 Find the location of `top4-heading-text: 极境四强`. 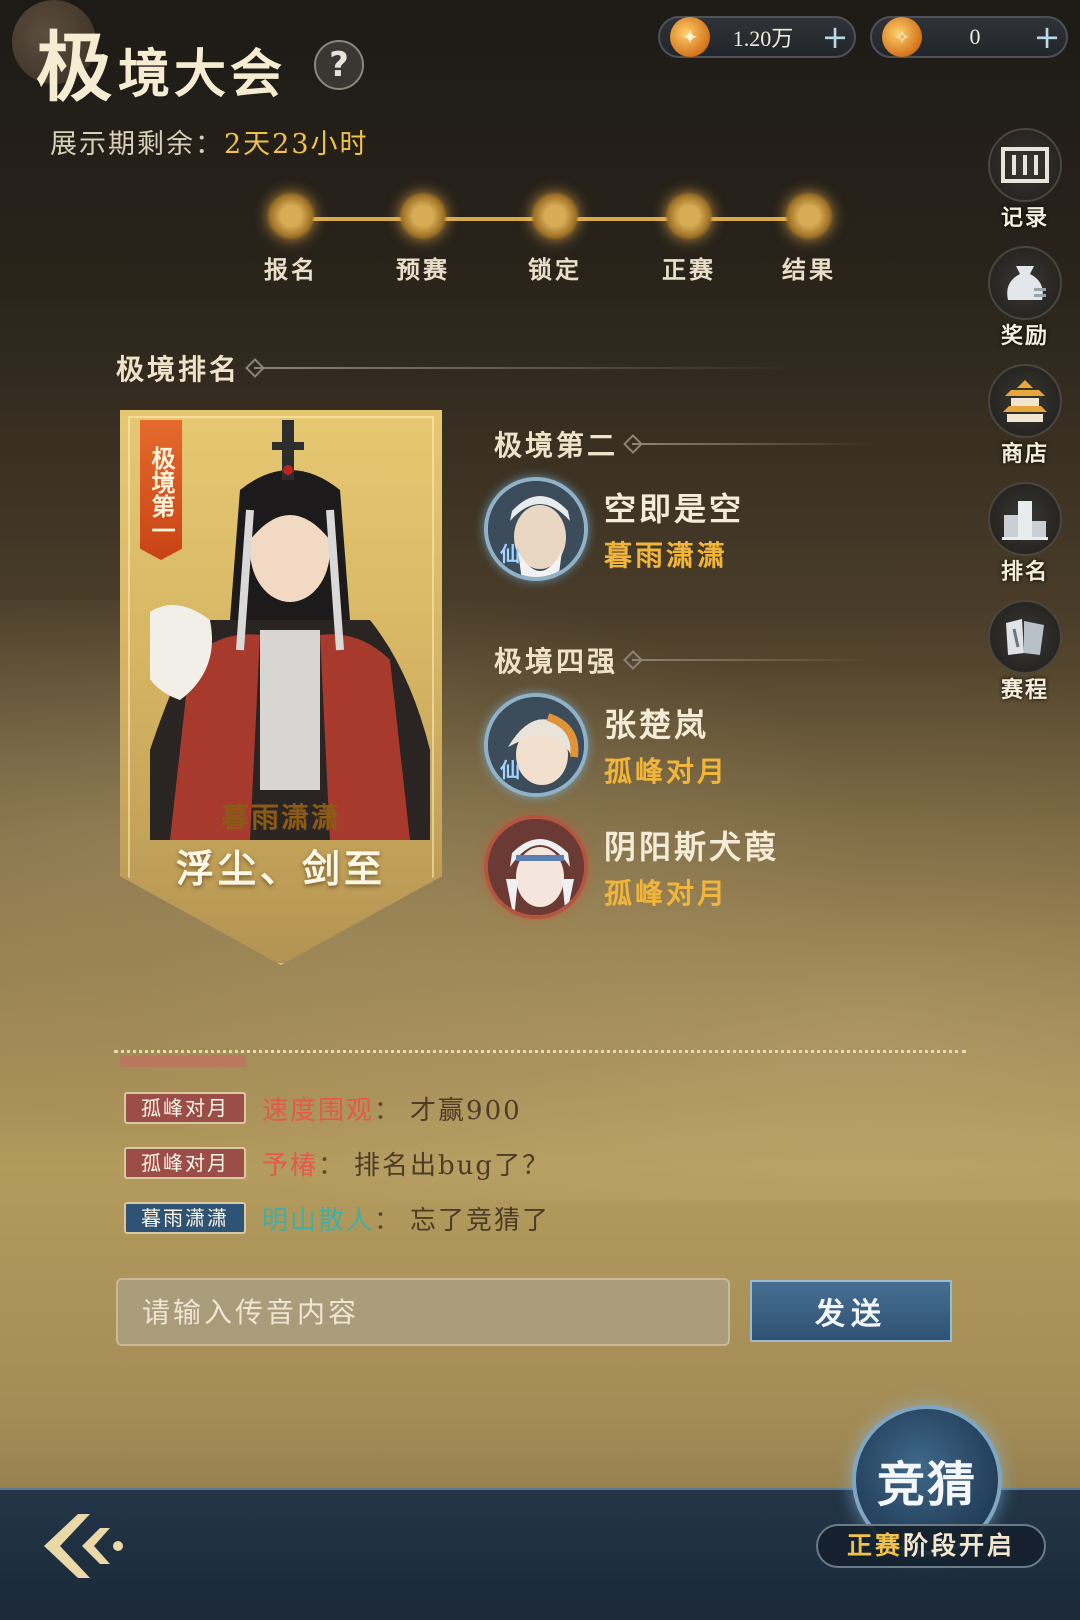

top4-heading-text: 极境四强 is located at coordinates (556, 661).